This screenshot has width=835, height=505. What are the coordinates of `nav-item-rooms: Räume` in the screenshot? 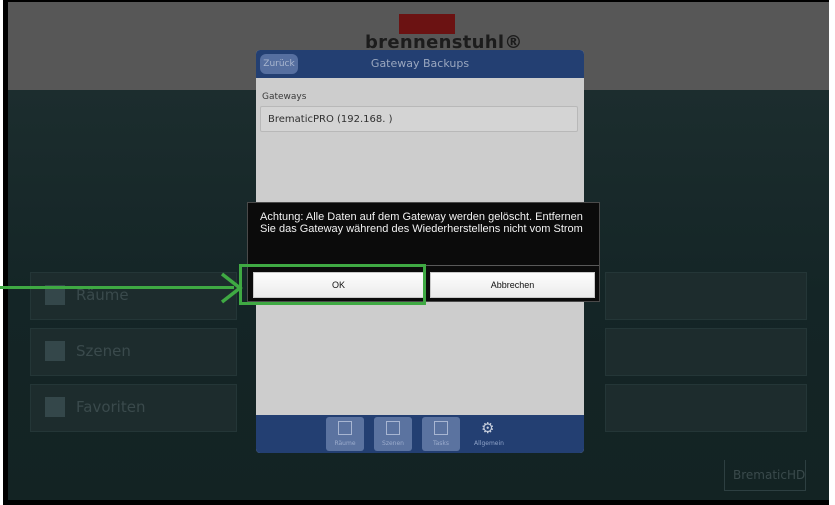 It's located at (345, 434).